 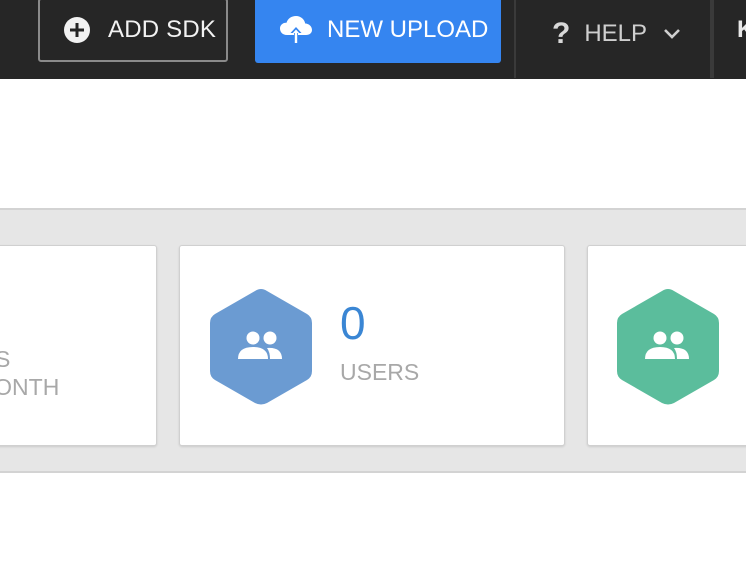 I want to click on chevron-down-icon, so click(x=672, y=34).